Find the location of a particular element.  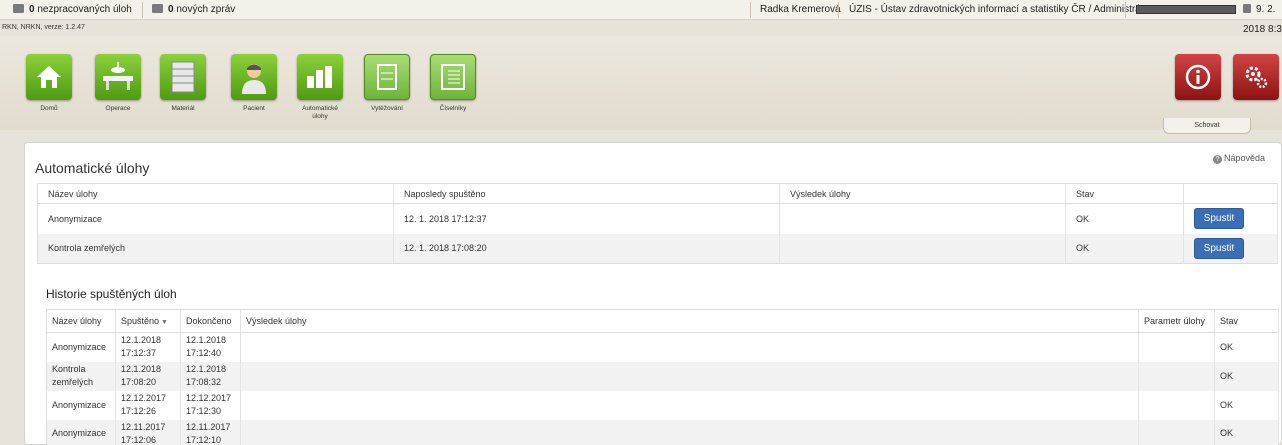

automatic-tasks-icon is located at coordinates (320, 77).